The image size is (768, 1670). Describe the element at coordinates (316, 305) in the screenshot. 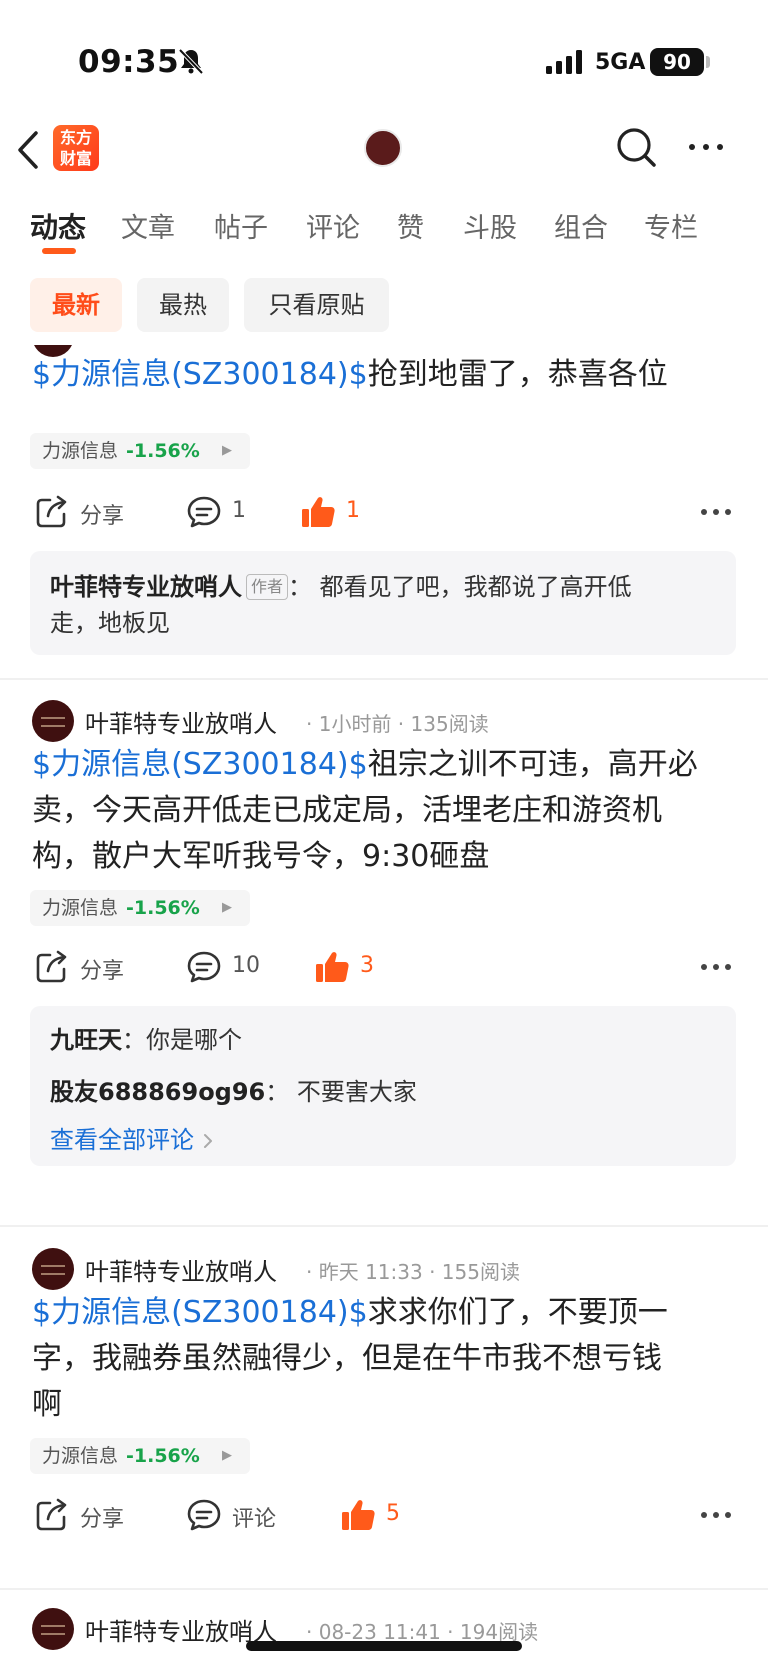

I see `filter-original-only: 只看原贴` at that location.